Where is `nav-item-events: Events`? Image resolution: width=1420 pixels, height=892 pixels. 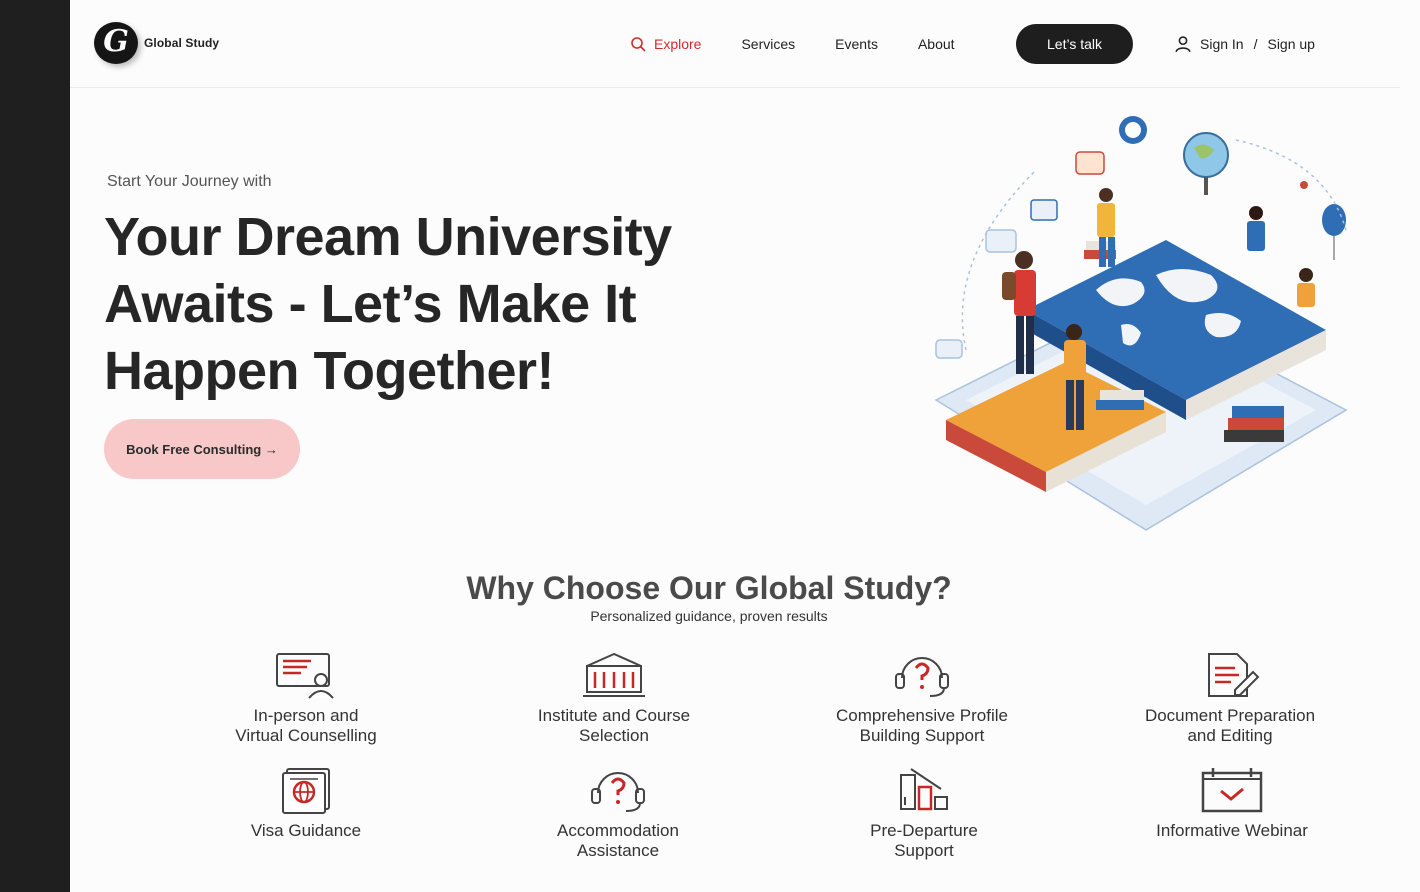 nav-item-events: Events is located at coordinates (856, 44).